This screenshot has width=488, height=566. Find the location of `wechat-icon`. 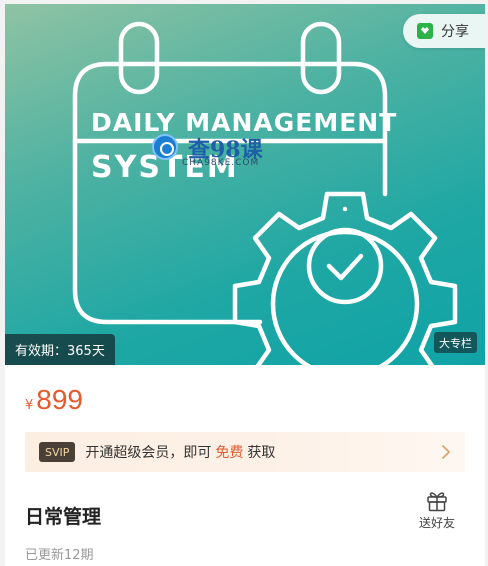

wechat-icon is located at coordinates (425, 31).